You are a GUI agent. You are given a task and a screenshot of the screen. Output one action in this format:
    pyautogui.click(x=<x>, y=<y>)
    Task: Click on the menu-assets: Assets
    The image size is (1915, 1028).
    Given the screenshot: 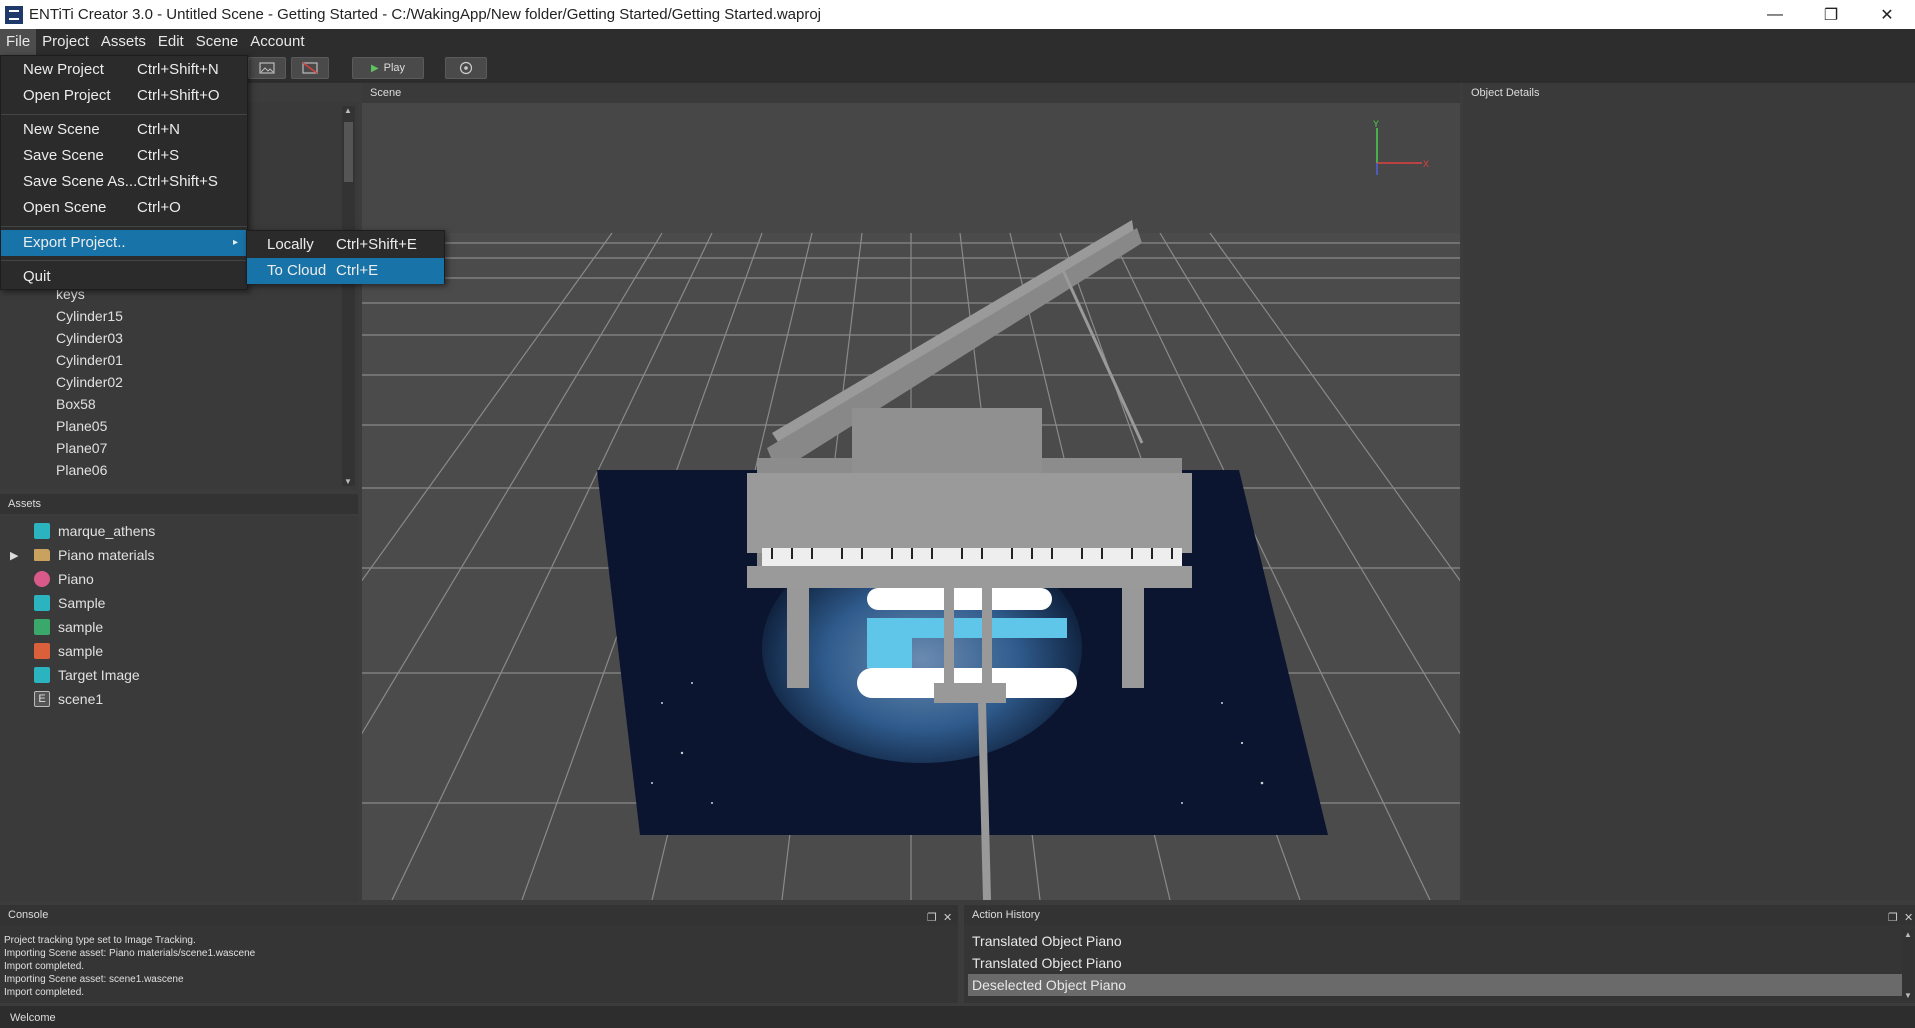 What is the action you would take?
    pyautogui.click(x=123, y=42)
    